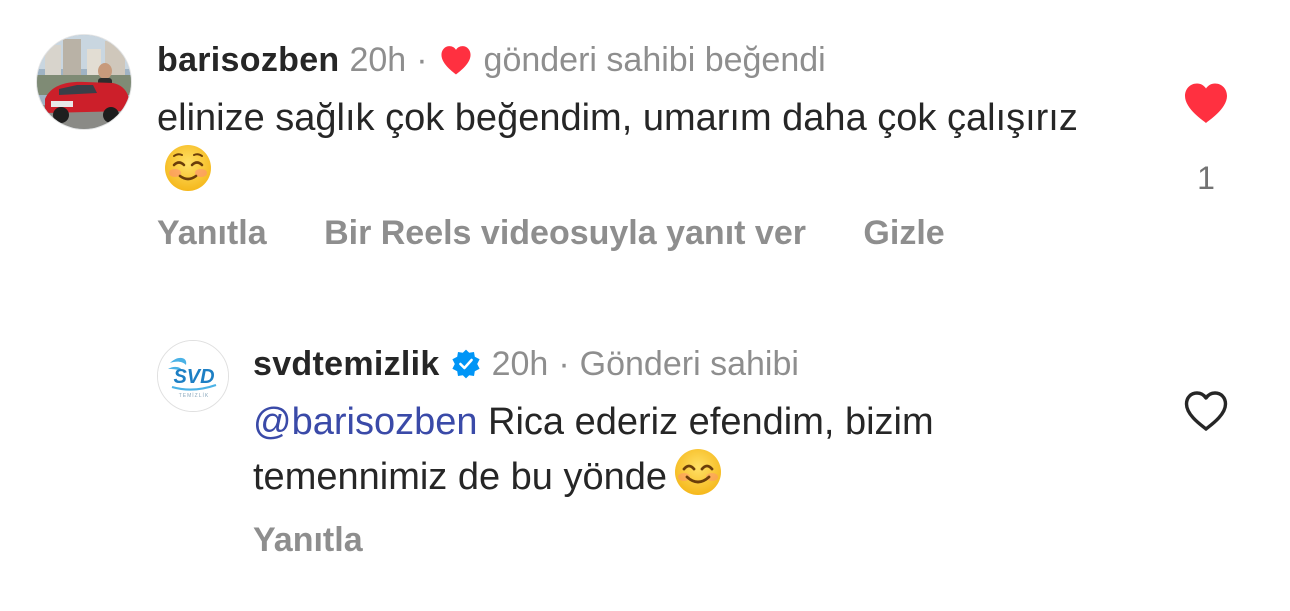  I want to click on reply-meta: svdtemizlik 20h · Gönderi sahibi, so click(526, 364).